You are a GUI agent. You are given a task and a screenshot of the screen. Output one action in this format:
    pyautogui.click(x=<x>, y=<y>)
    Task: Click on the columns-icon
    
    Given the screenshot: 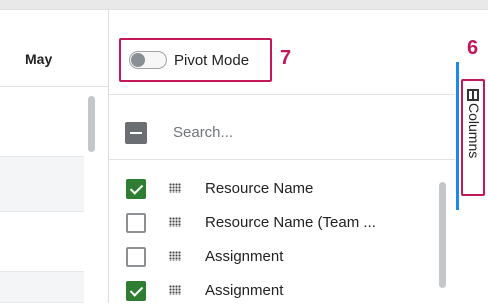 What is the action you would take?
    pyautogui.click(x=473, y=95)
    